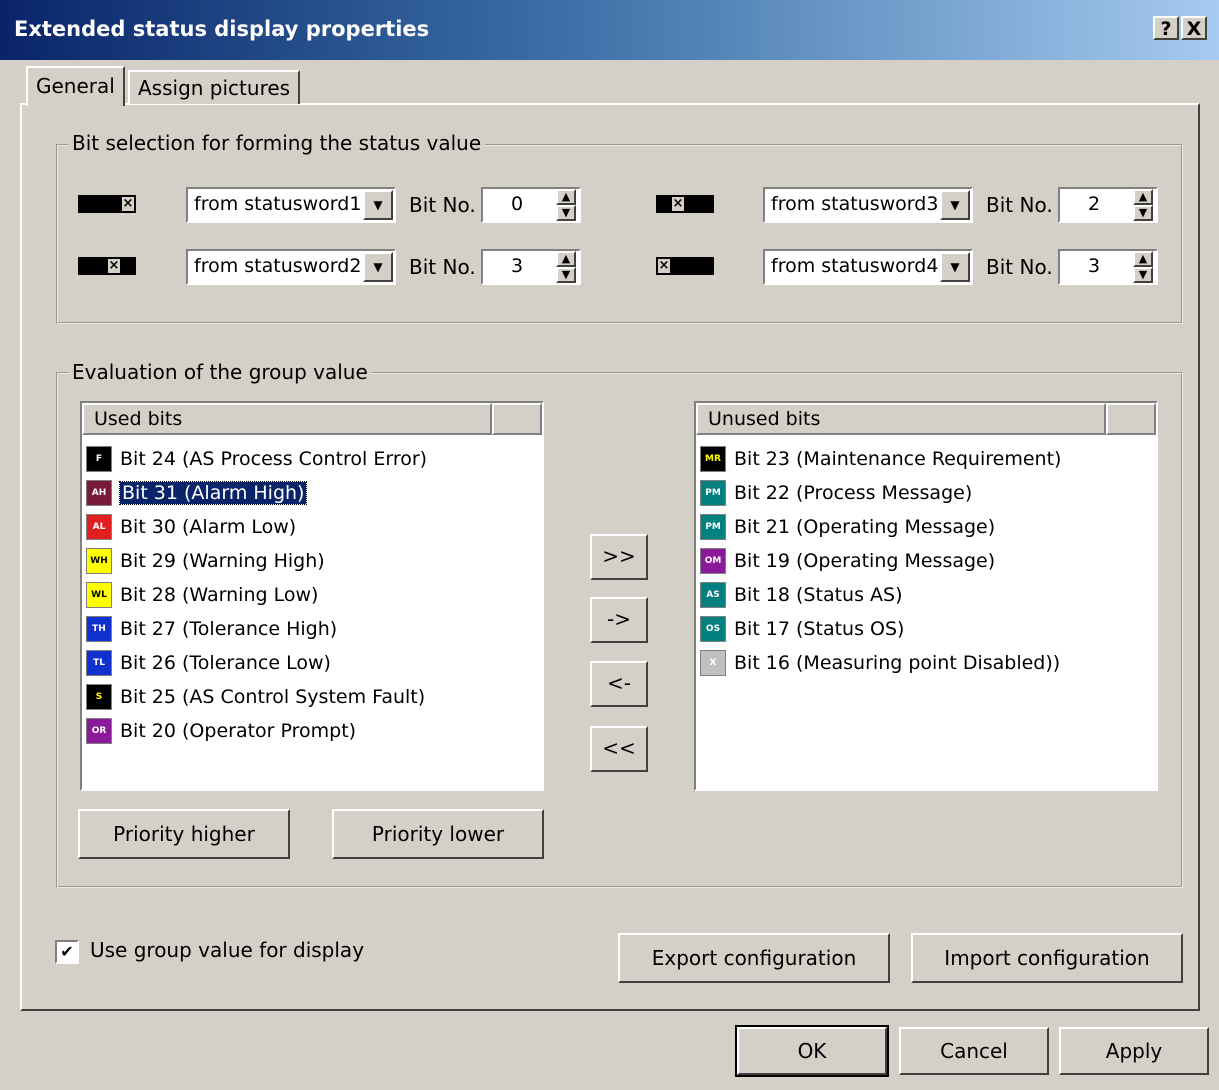 This screenshot has width=1219, height=1090. I want to click on used-bit-item-label: Bit 28 (Warning Low), so click(219, 595).